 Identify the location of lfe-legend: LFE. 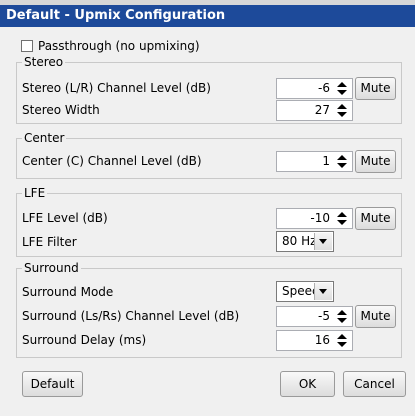
(35, 193).